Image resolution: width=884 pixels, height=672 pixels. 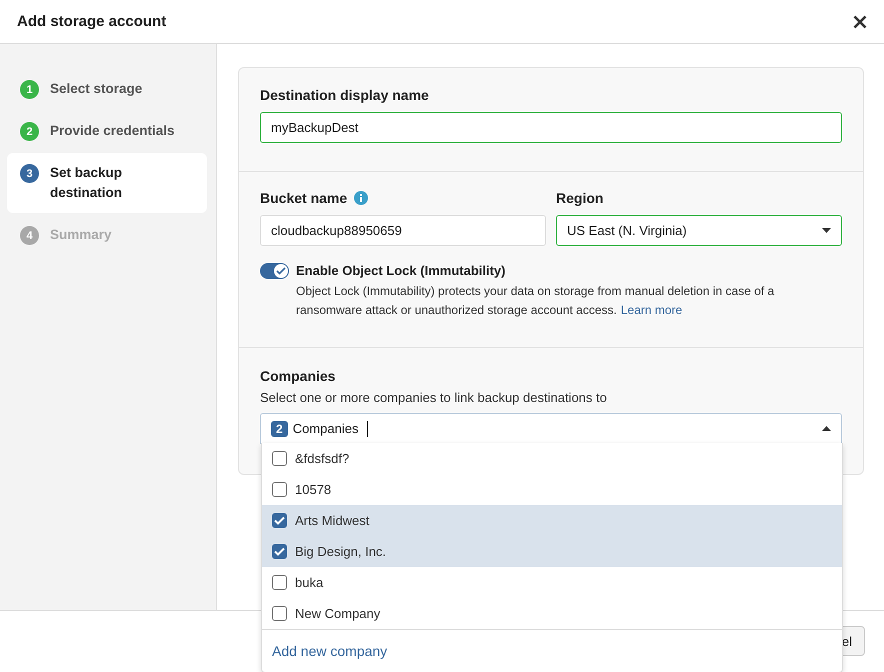 I want to click on step-item: 1 Select storage, so click(x=107, y=89).